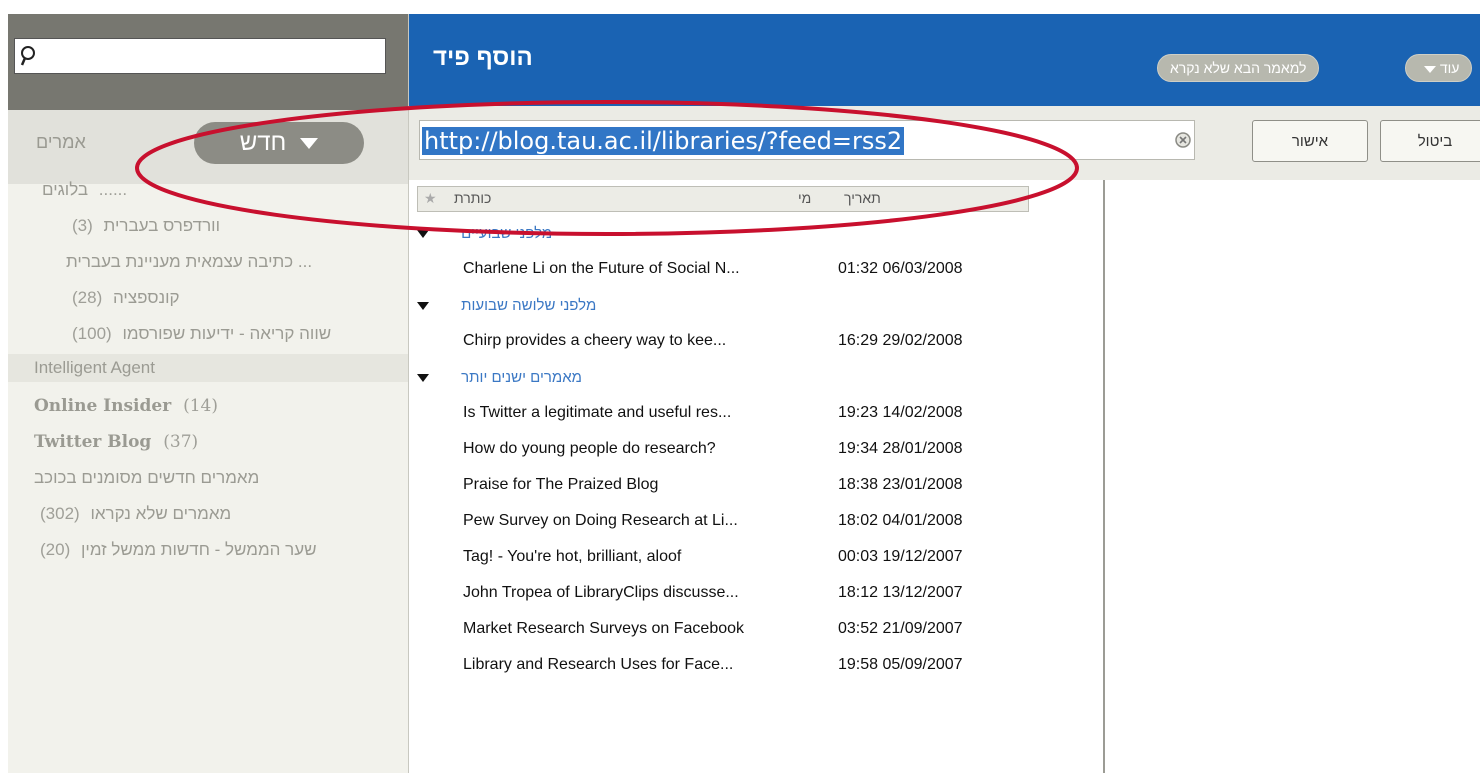 The image size is (1480, 773). I want to click on article-date: 16:29 29/02/2008, so click(900, 340).